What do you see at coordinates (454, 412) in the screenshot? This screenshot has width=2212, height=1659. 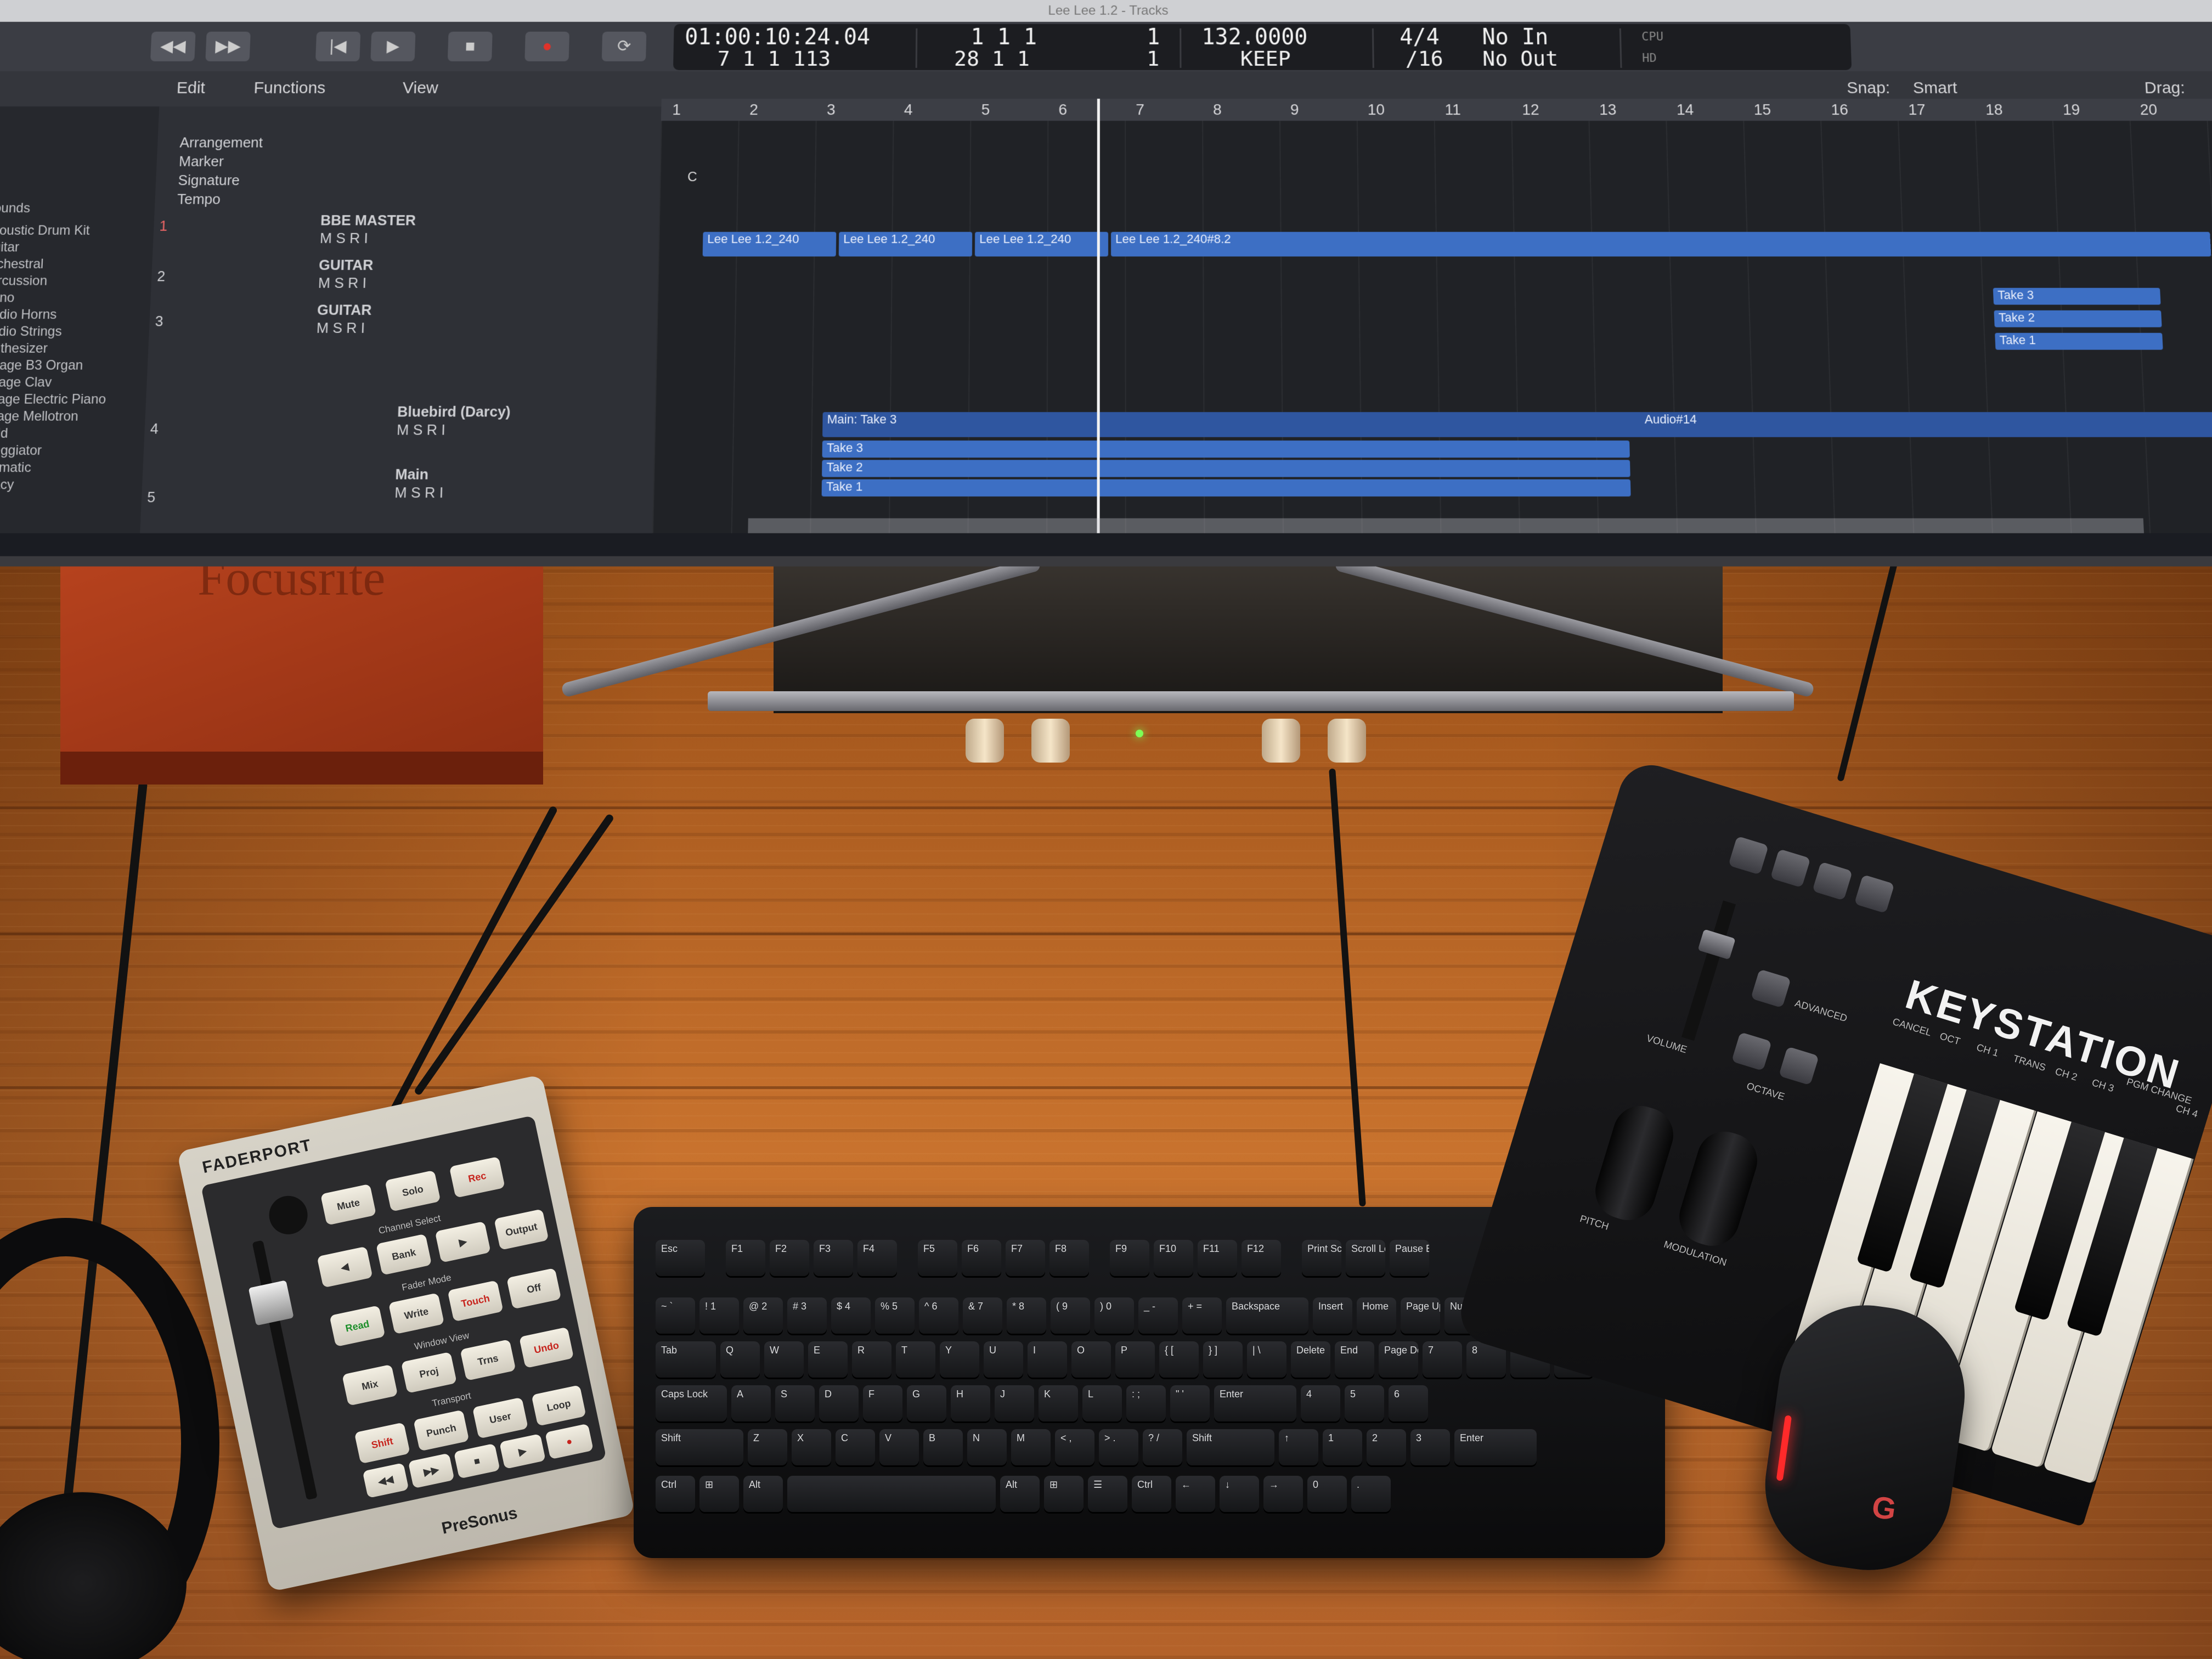 I see `track-name: Bluebird (Darcy)` at bounding box center [454, 412].